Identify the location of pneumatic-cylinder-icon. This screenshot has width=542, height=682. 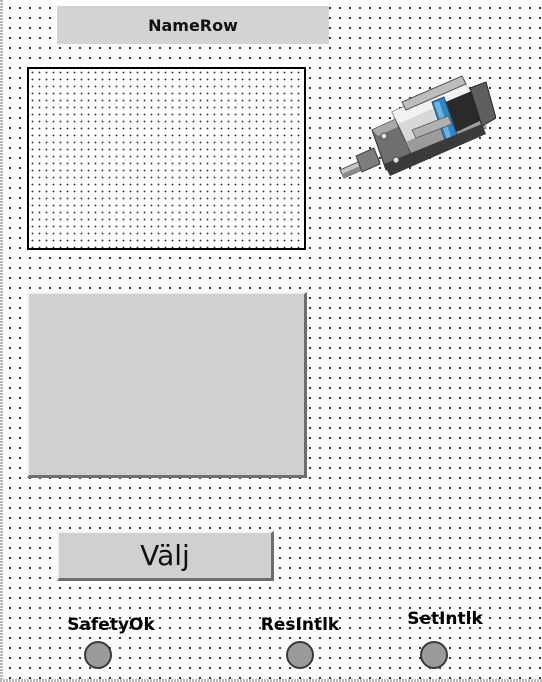
(417, 127).